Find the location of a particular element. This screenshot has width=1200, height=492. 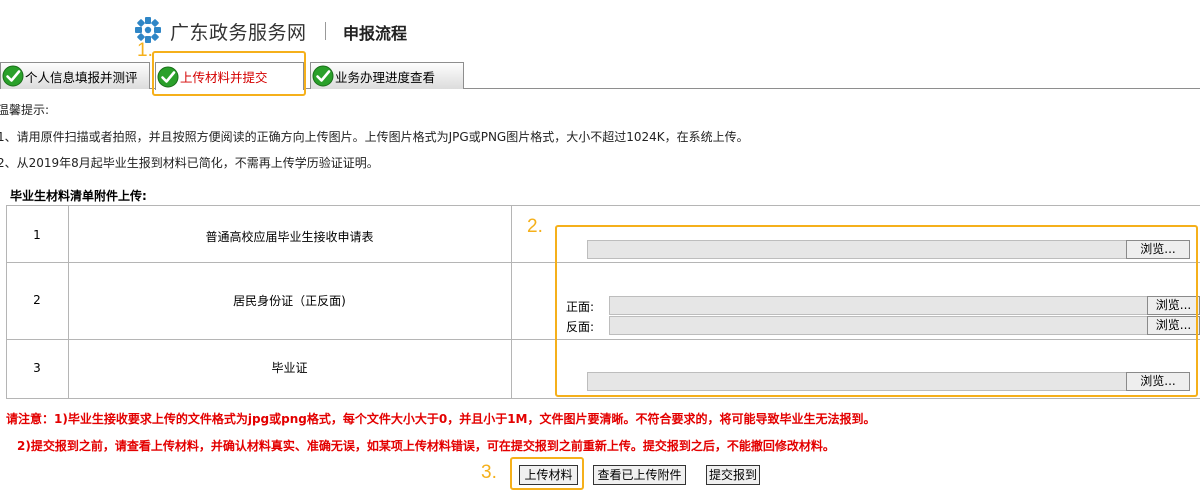

tips-title: 温馨提示: is located at coordinates (25, 110).